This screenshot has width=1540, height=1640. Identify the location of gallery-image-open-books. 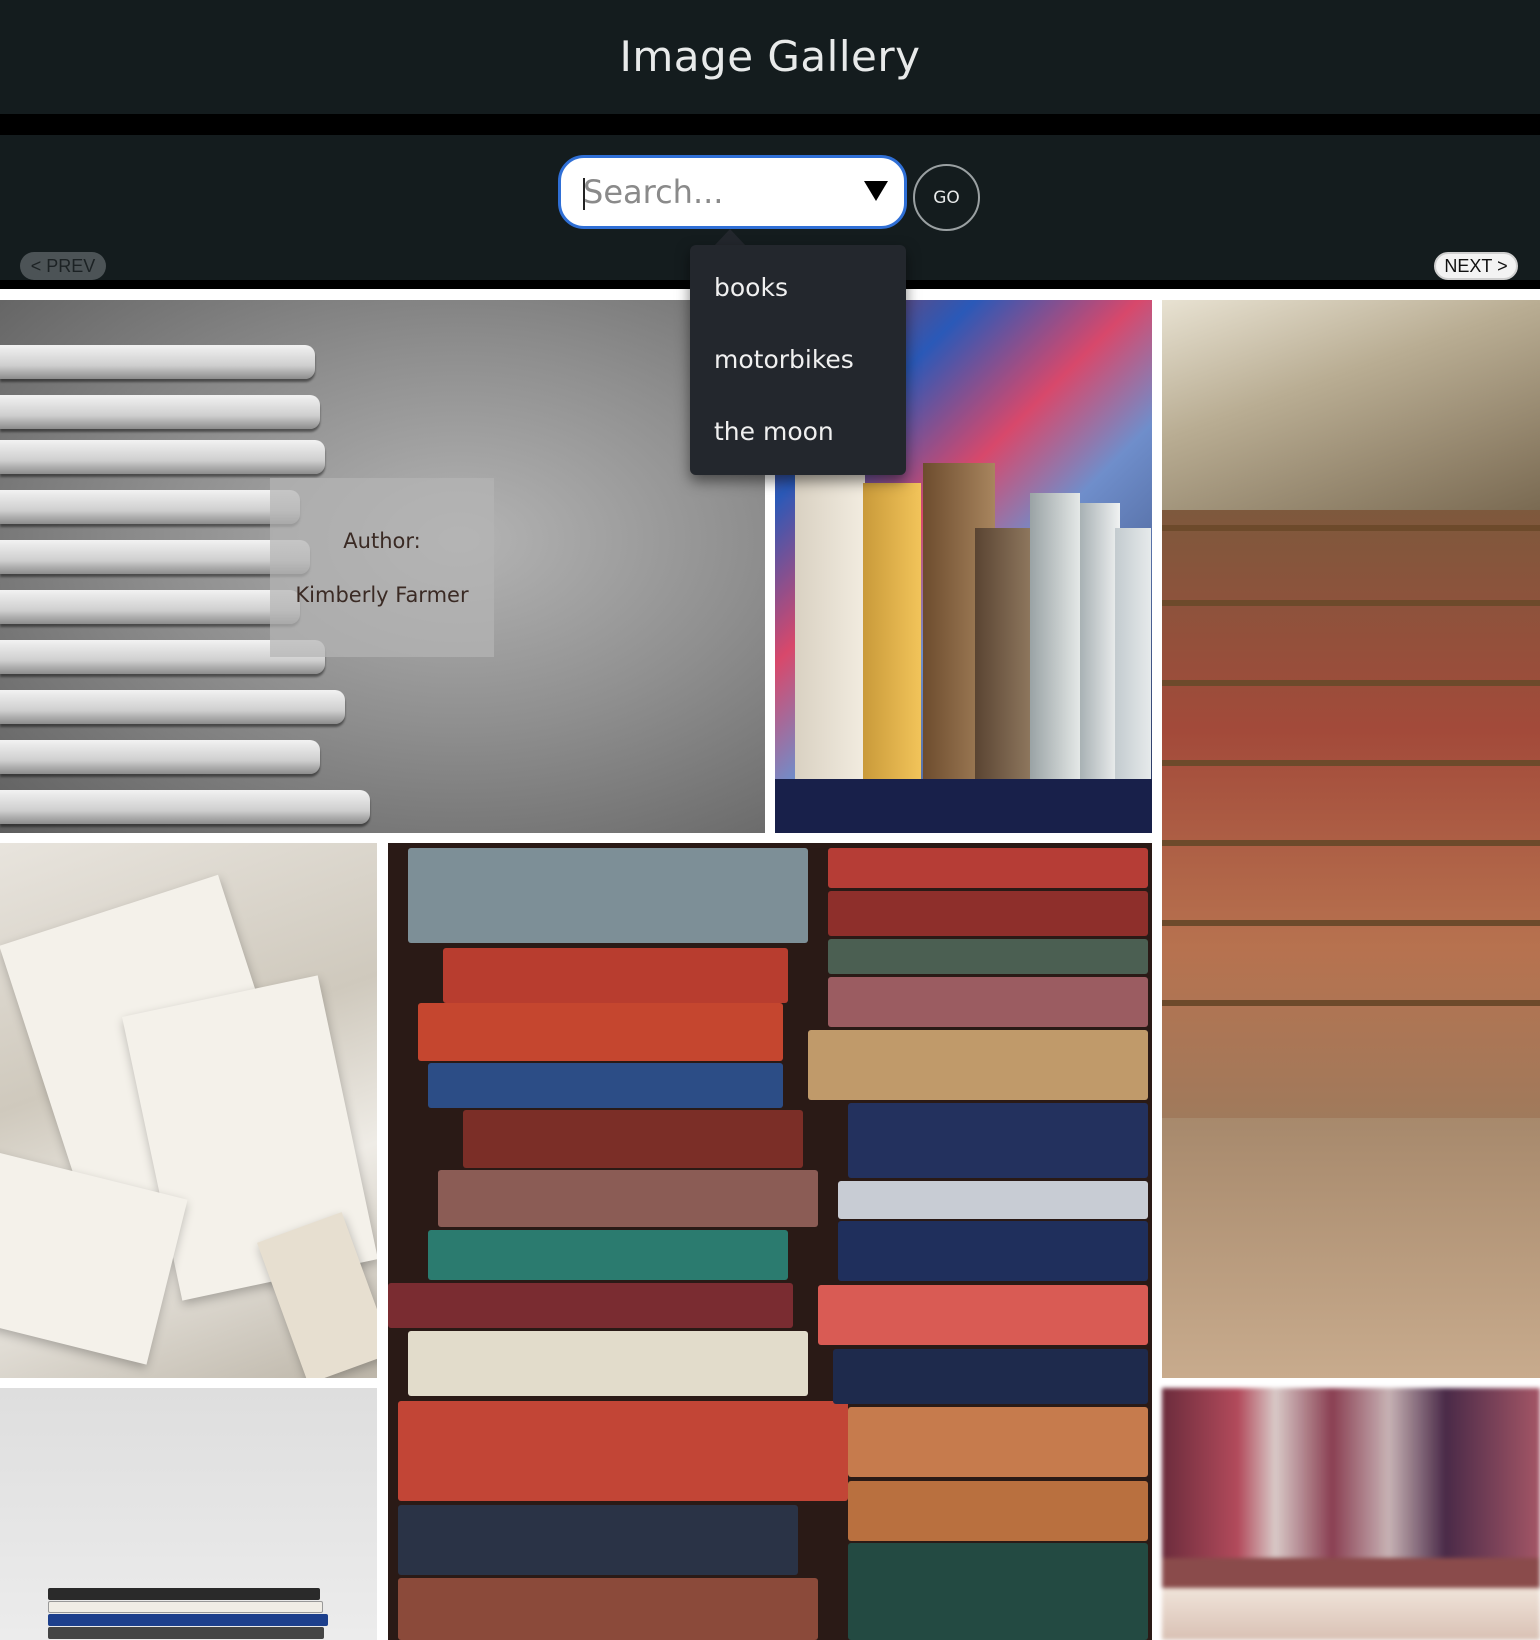
(188, 1110).